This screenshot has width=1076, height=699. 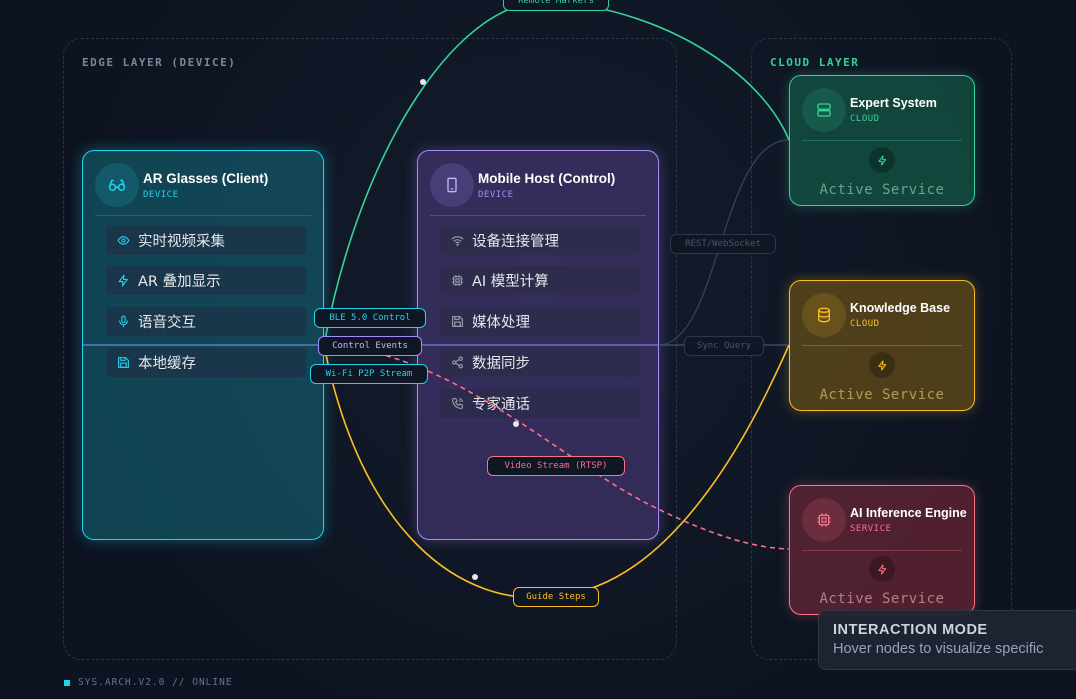 I want to click on cloud-layer-title: CLOUD LAYER, so click(x=815, y=62).